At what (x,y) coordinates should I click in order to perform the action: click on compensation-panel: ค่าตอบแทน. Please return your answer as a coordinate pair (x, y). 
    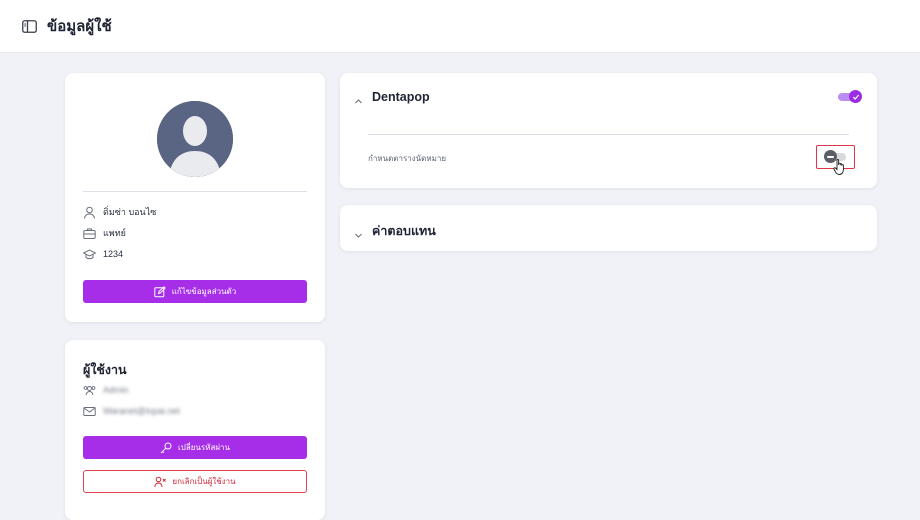
    Looking at the image, I should click on (608, 228).